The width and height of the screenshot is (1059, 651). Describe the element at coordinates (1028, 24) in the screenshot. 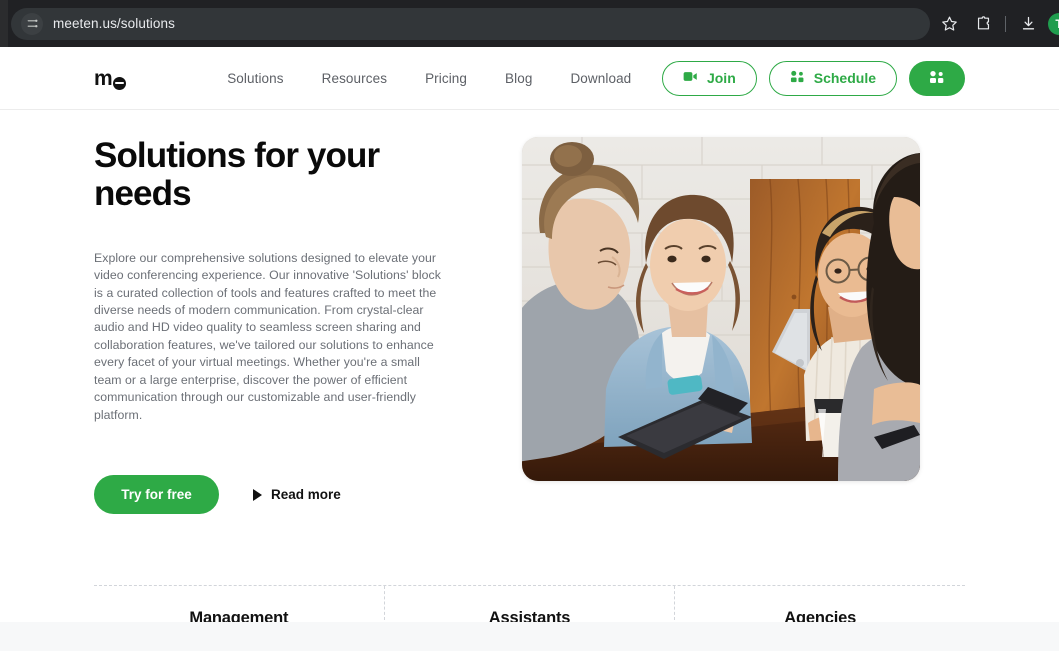

I see `downloads-icon` at that location.